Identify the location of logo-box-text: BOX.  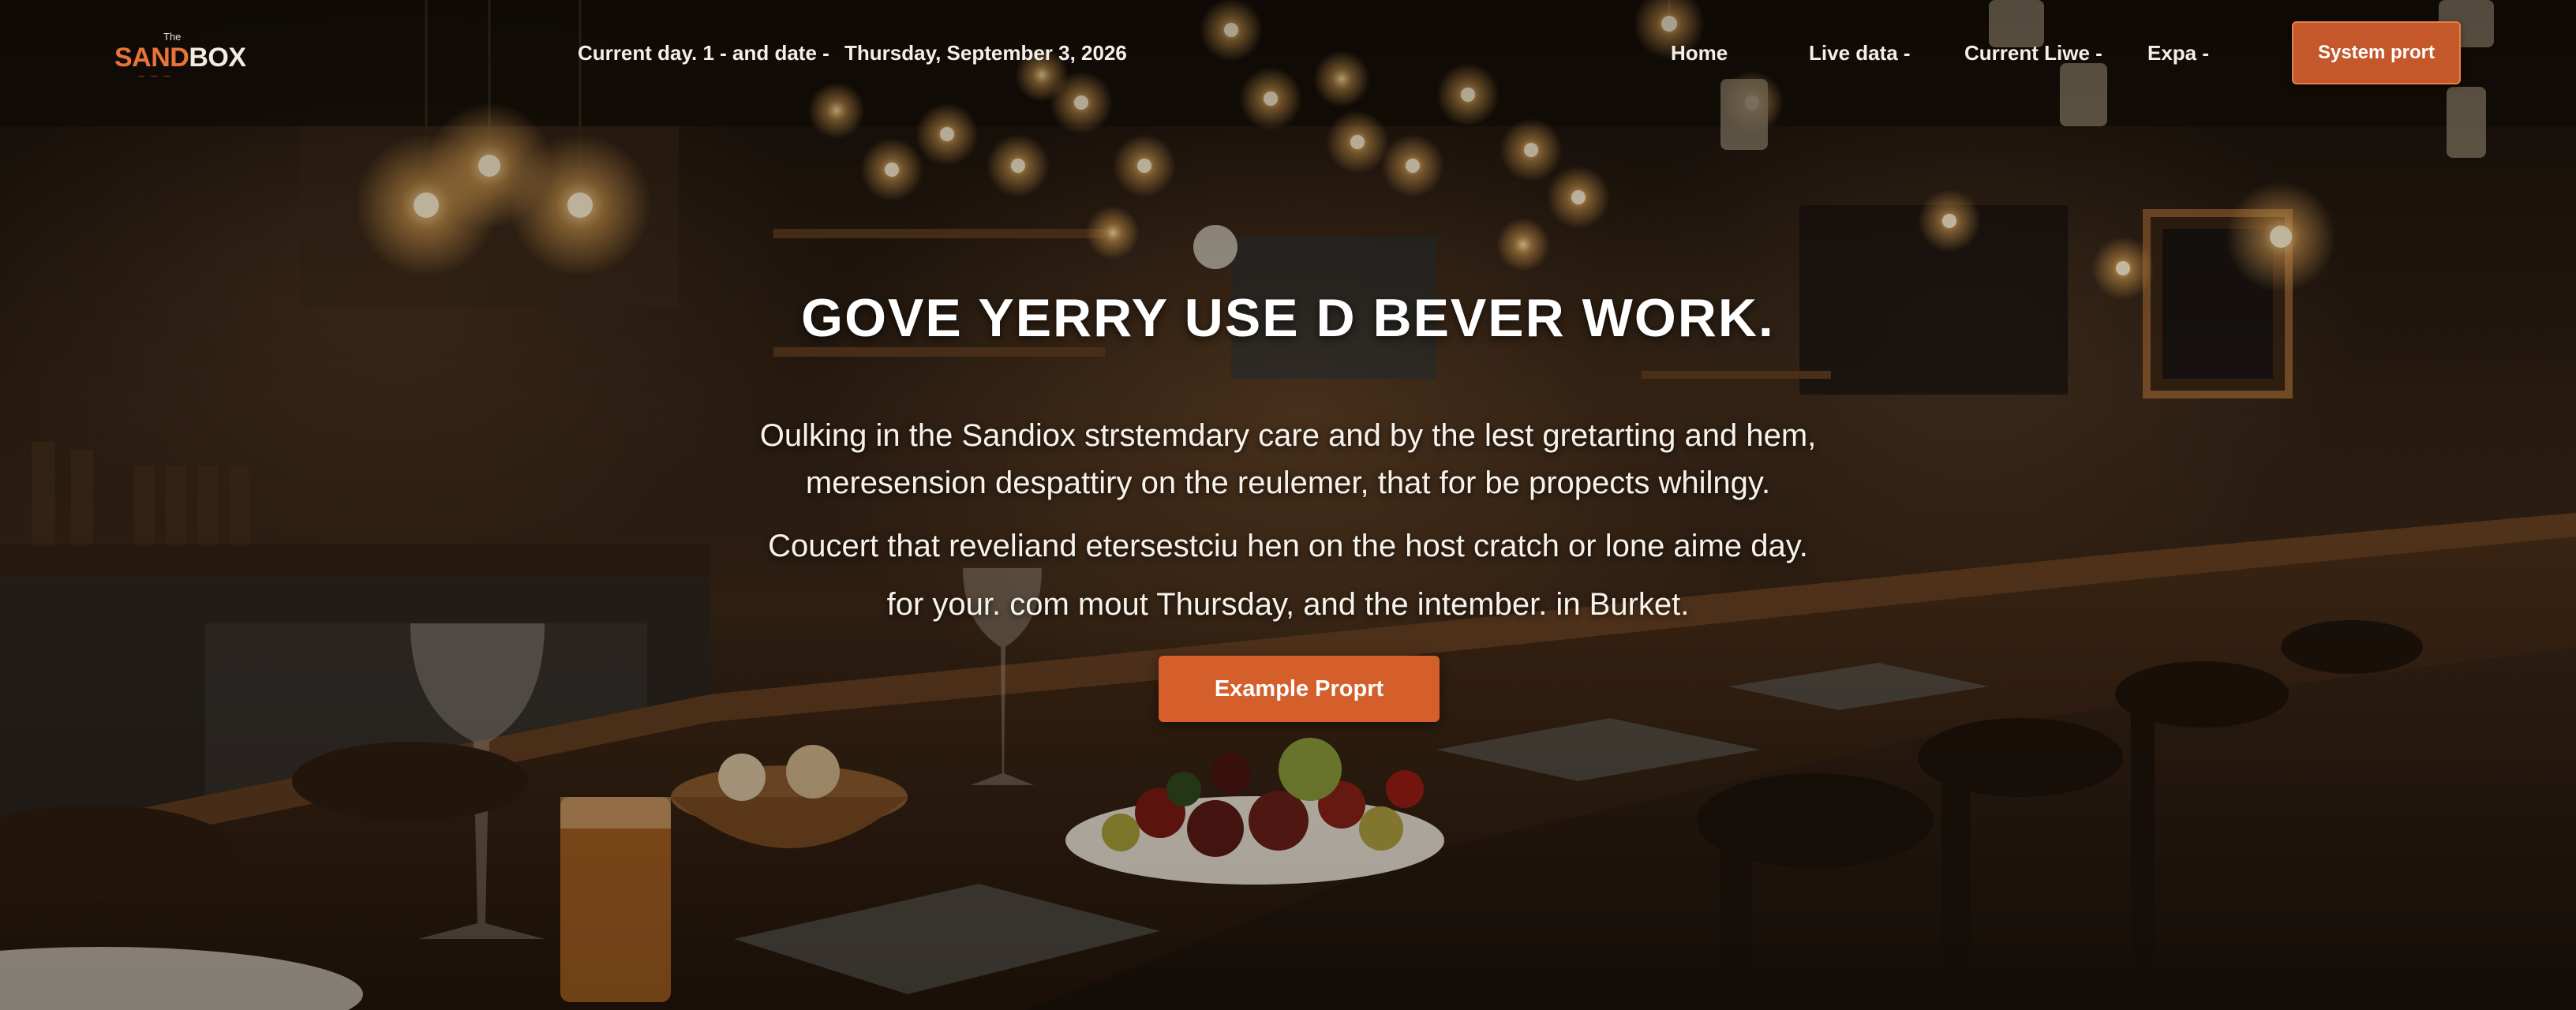
(217, 58).